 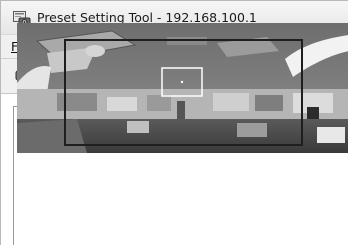 I want to click on target-center-marker, so click(x=182, y=82).